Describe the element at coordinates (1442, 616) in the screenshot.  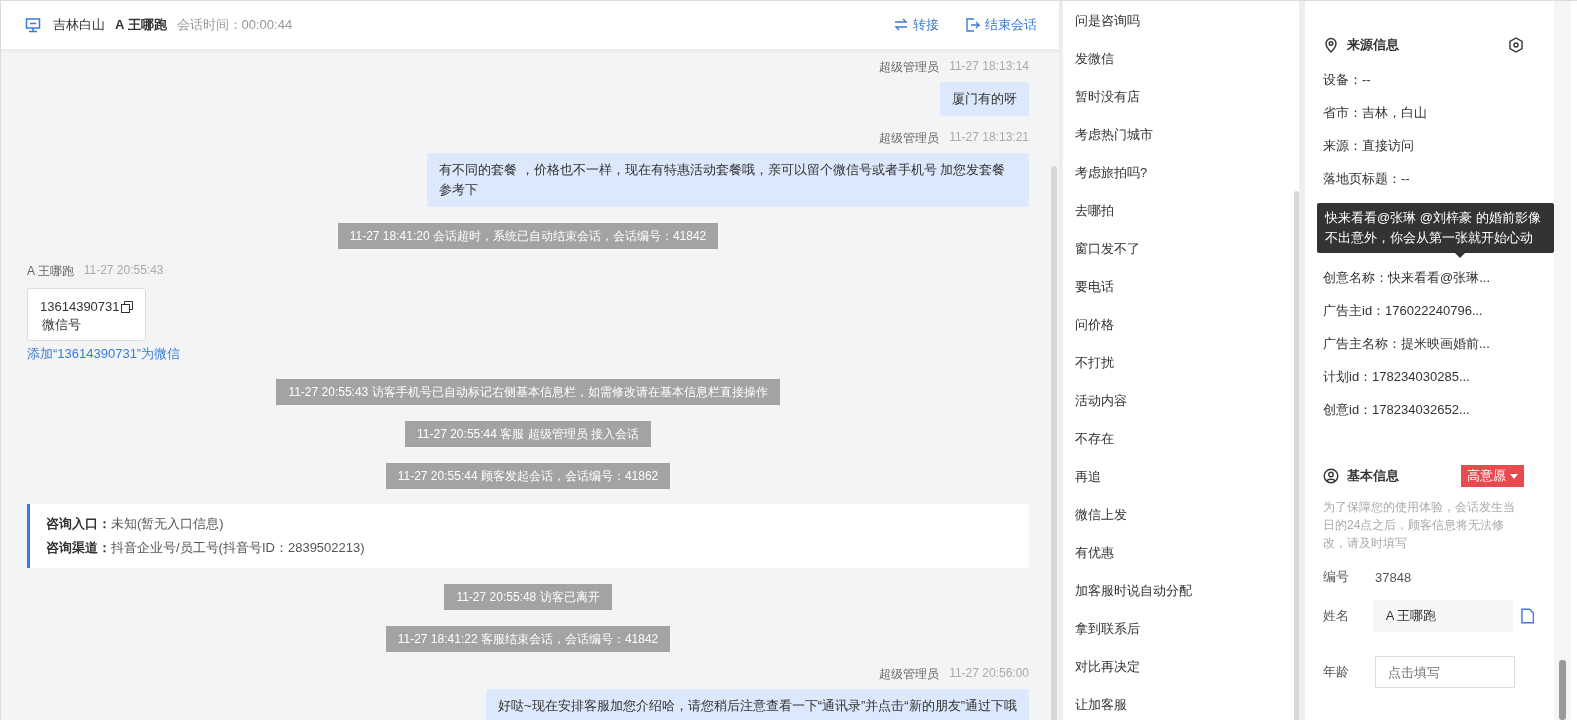
I see `name-field: A 王哪跑` at that location.